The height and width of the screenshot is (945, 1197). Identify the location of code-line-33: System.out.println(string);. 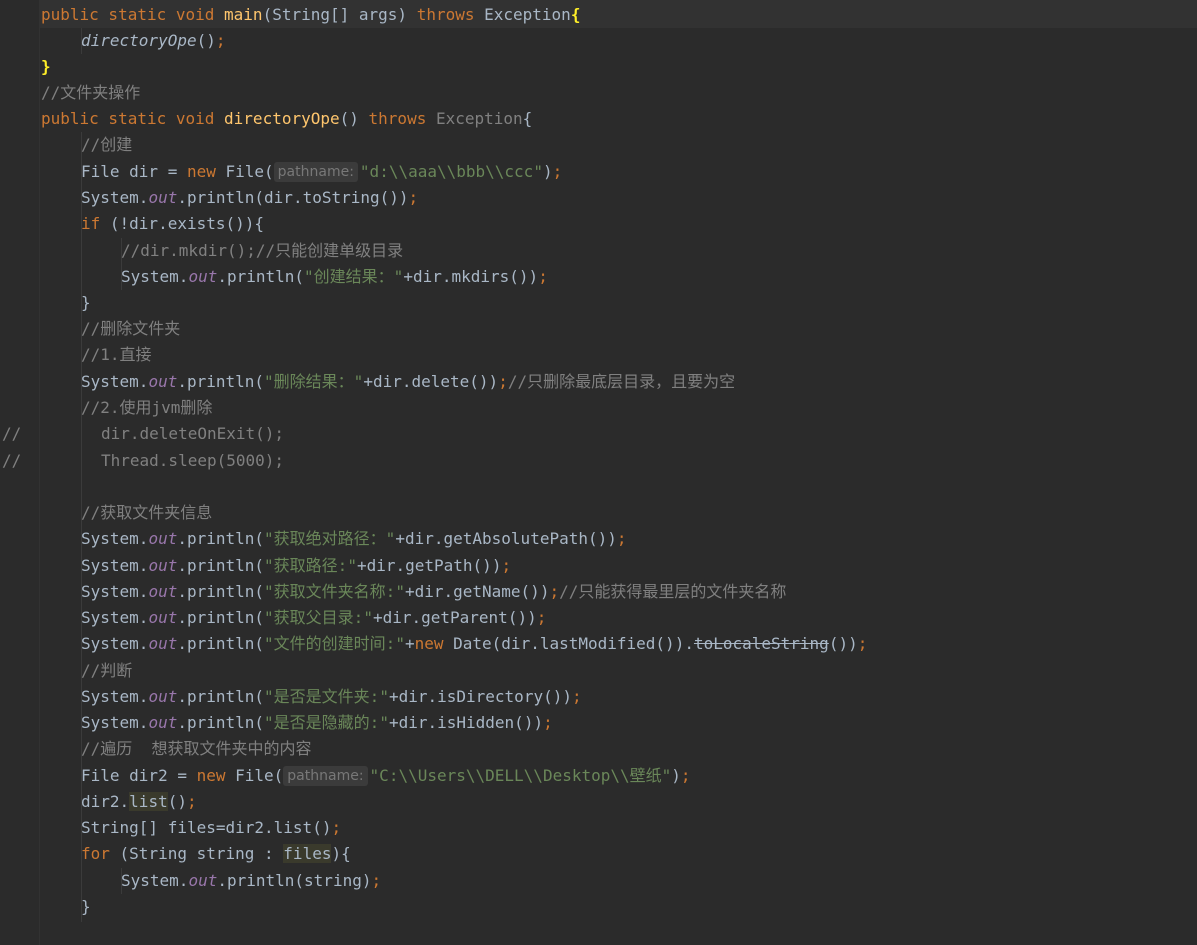
(251, 881).